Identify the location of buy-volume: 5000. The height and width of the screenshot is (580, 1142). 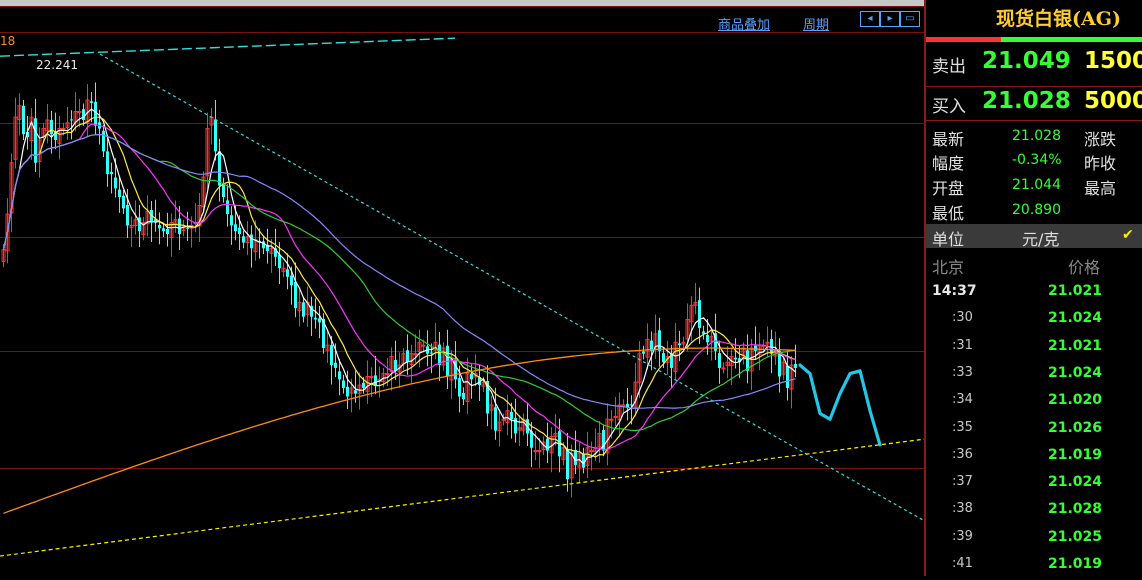
(1113, 101).